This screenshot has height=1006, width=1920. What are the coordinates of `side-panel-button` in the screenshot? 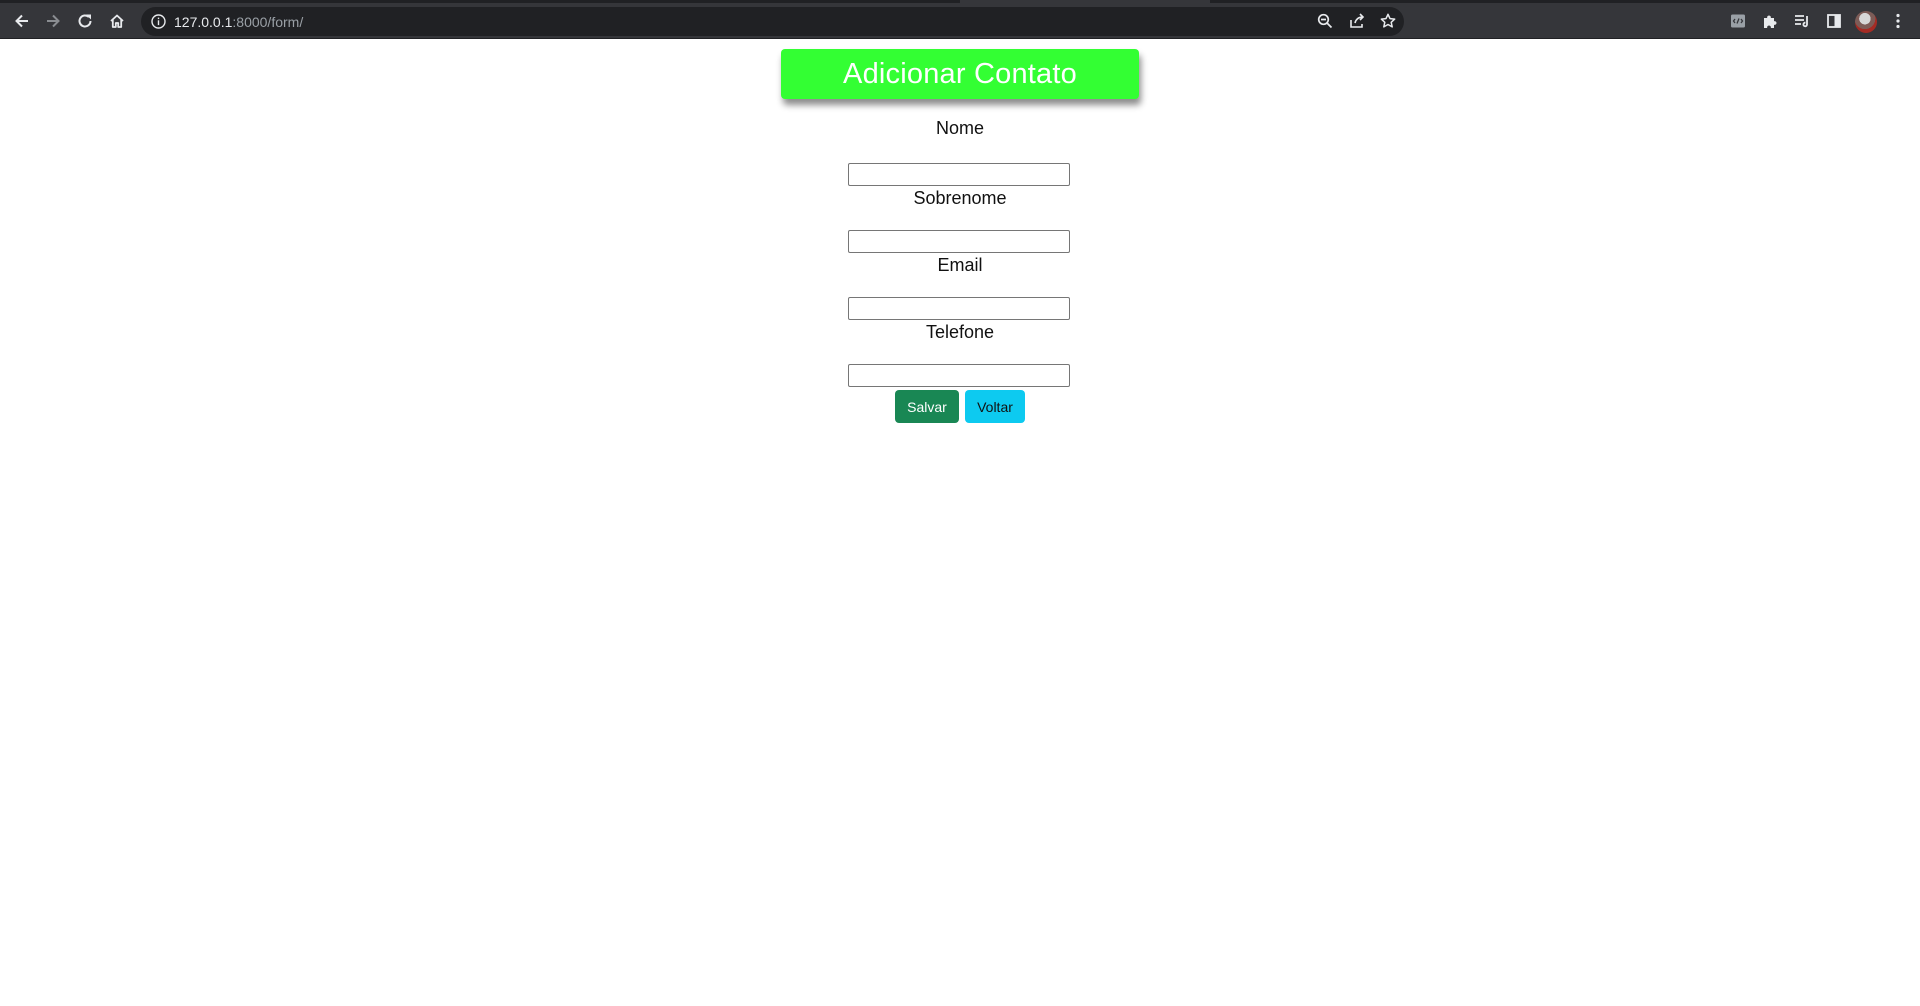 It's located at (1834, 21).